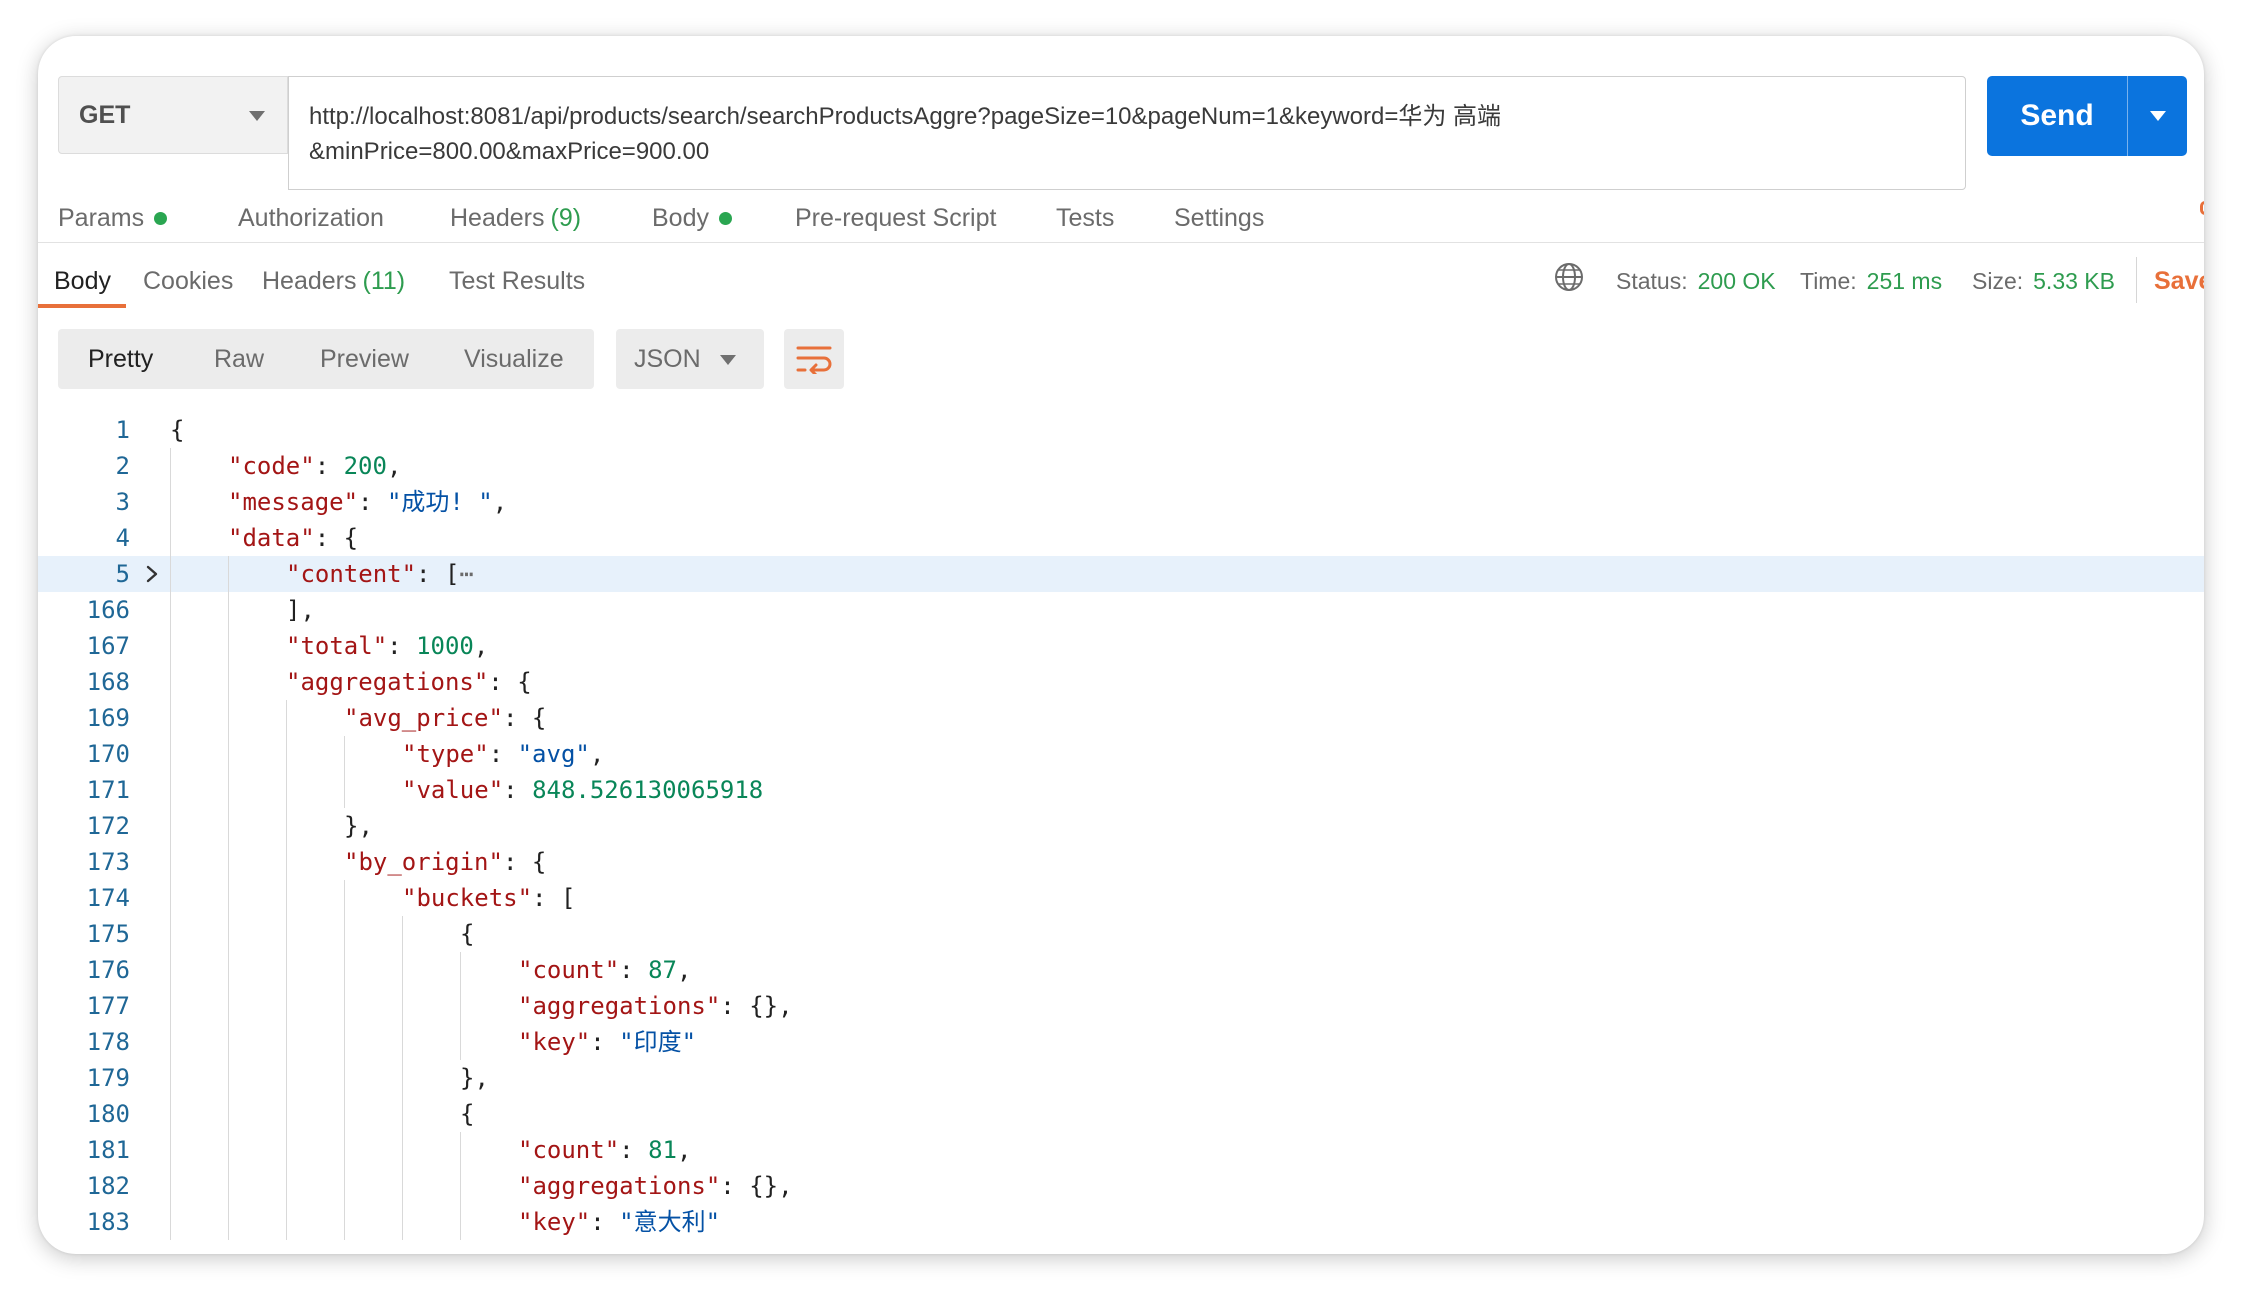 The width and height of the screenshot is (2242, 1290). Describe the element at coordinates (271, 538) in the screenshot. I see `json-key: "data"` at that location.